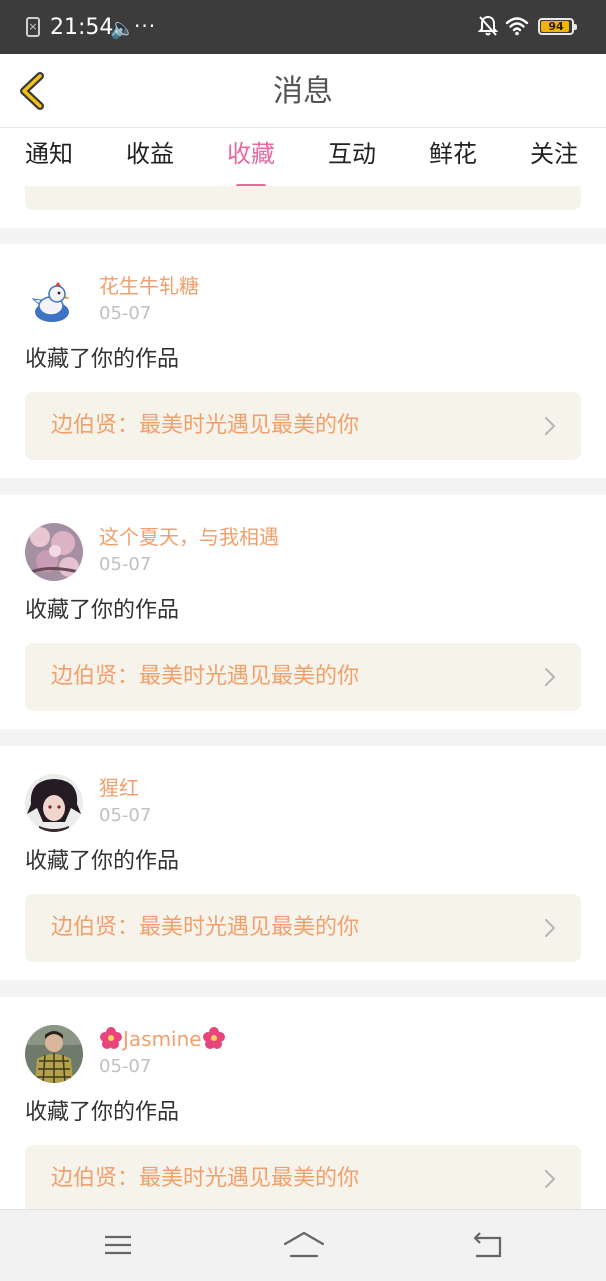 The height and width of the screenshot is (1281, 606). I want to click on previous-work-link, so click(303, 198).